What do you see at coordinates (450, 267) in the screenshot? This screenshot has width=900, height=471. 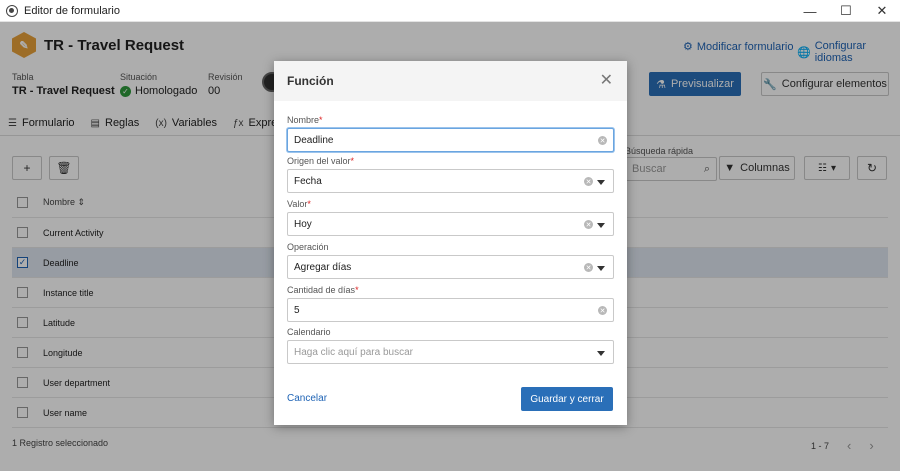 I see `operacion-select: Agregar días ✕` at bounding box center [450, 267].